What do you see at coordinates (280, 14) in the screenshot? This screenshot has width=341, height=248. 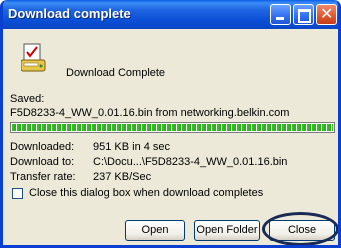 I see `minimize-button` at bounding box center [280, 14].